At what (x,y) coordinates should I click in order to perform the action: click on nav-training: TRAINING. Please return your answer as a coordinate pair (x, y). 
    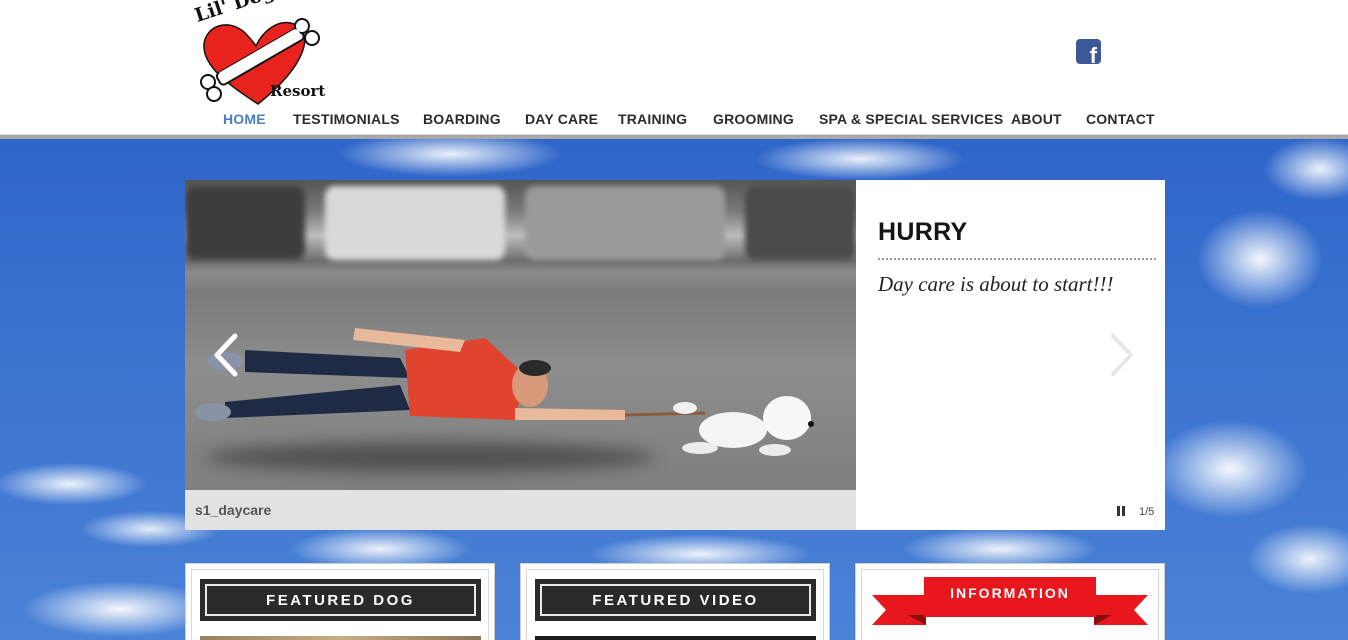
    Looking at the image, I should click on (652, 119).